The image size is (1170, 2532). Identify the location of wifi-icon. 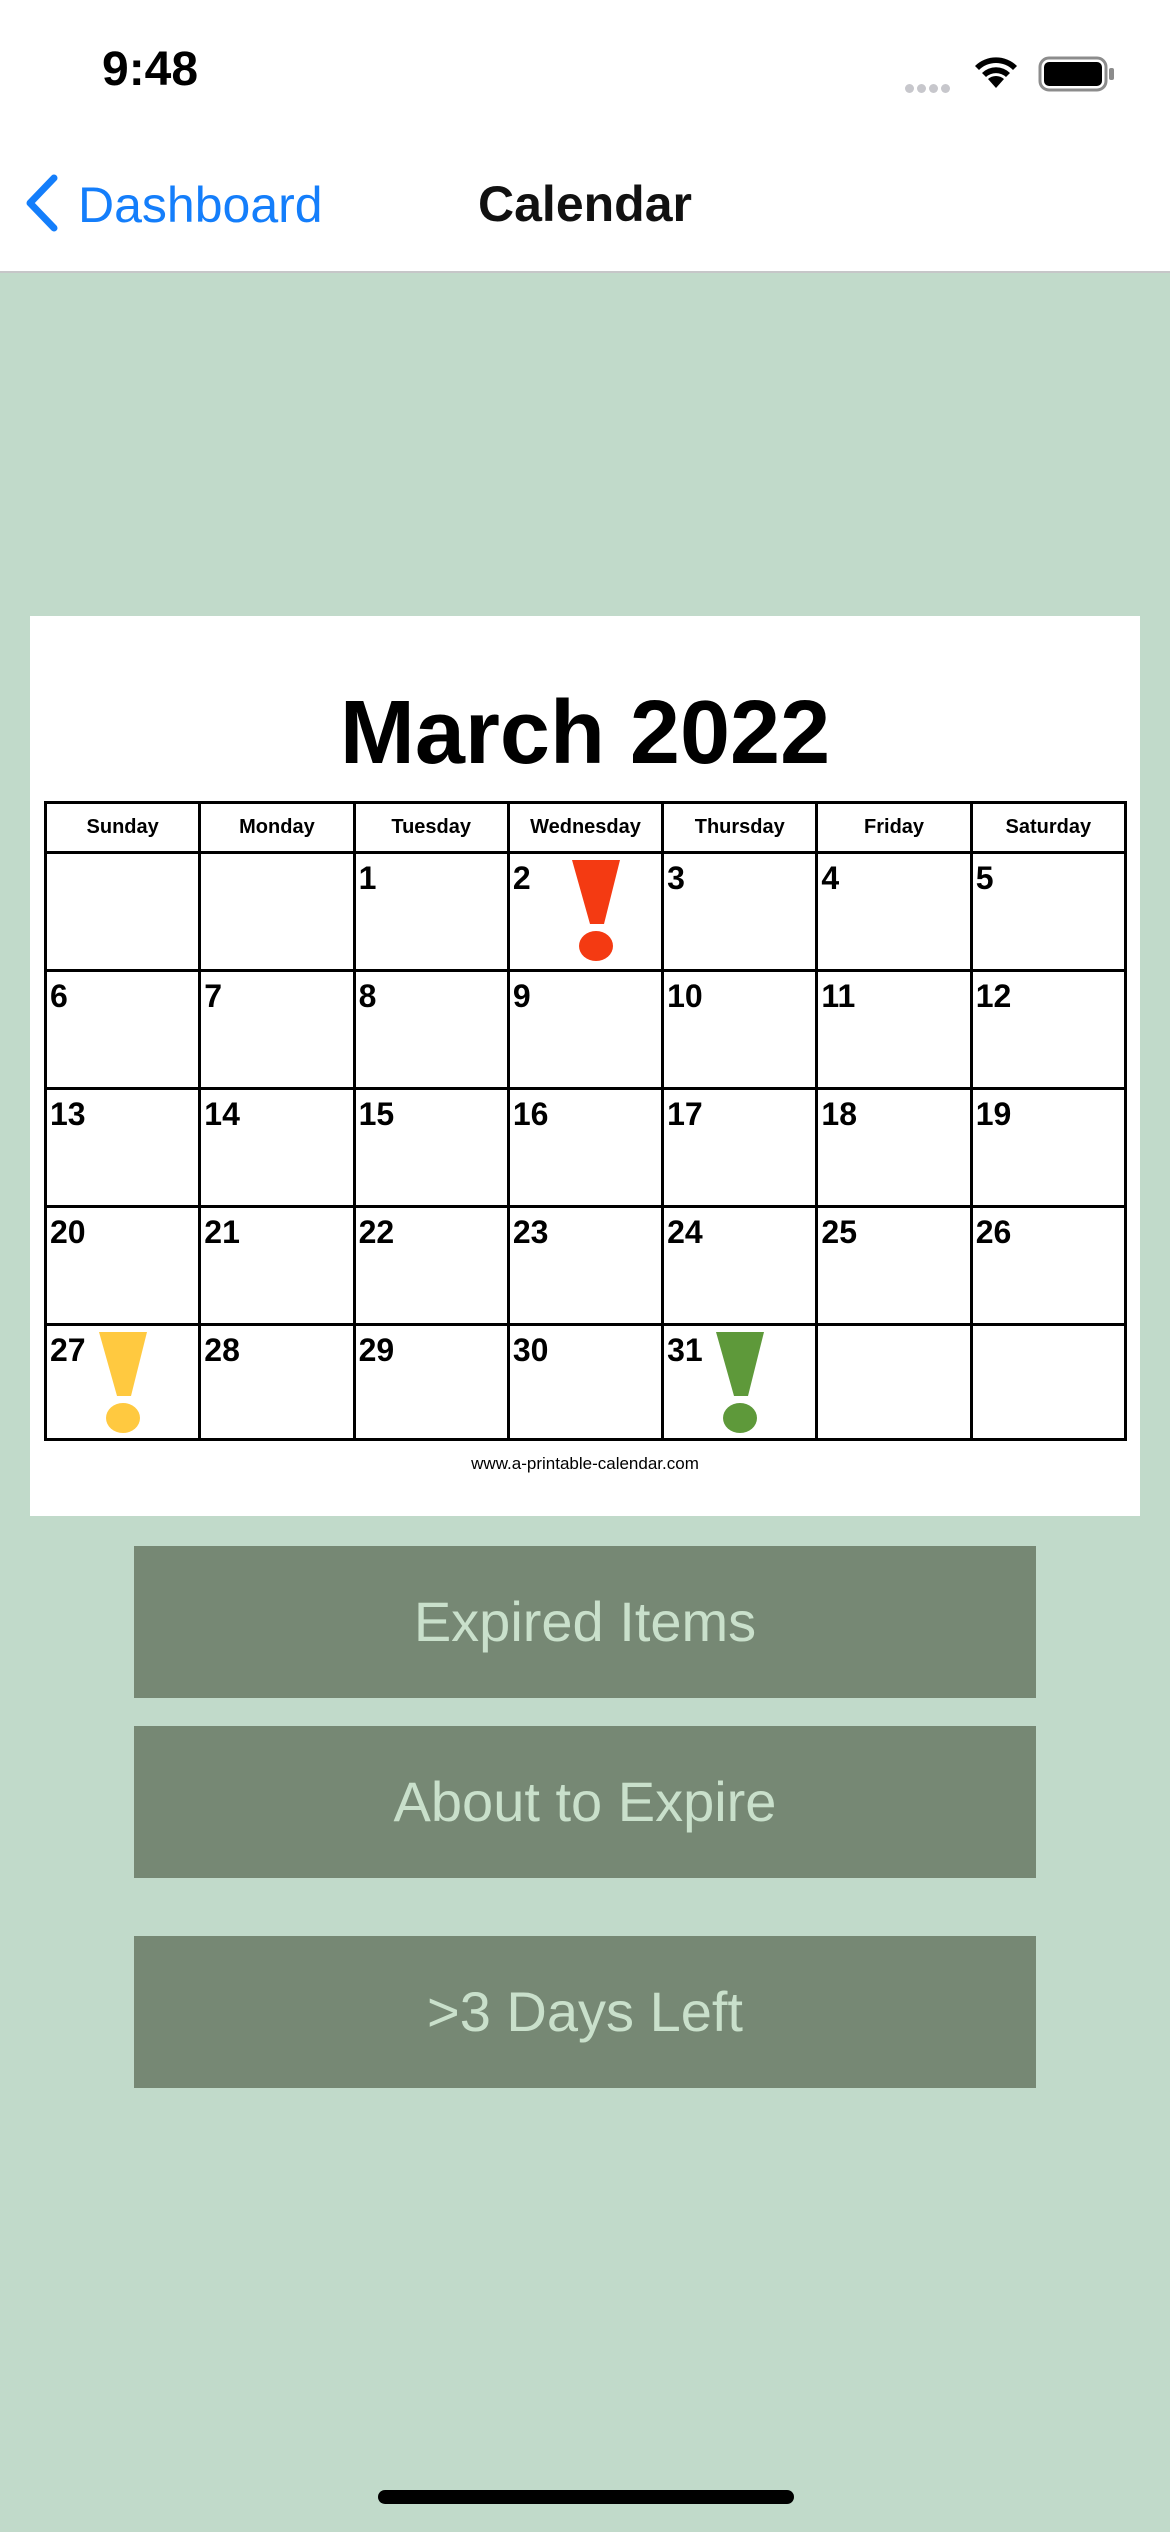
(996, 73).